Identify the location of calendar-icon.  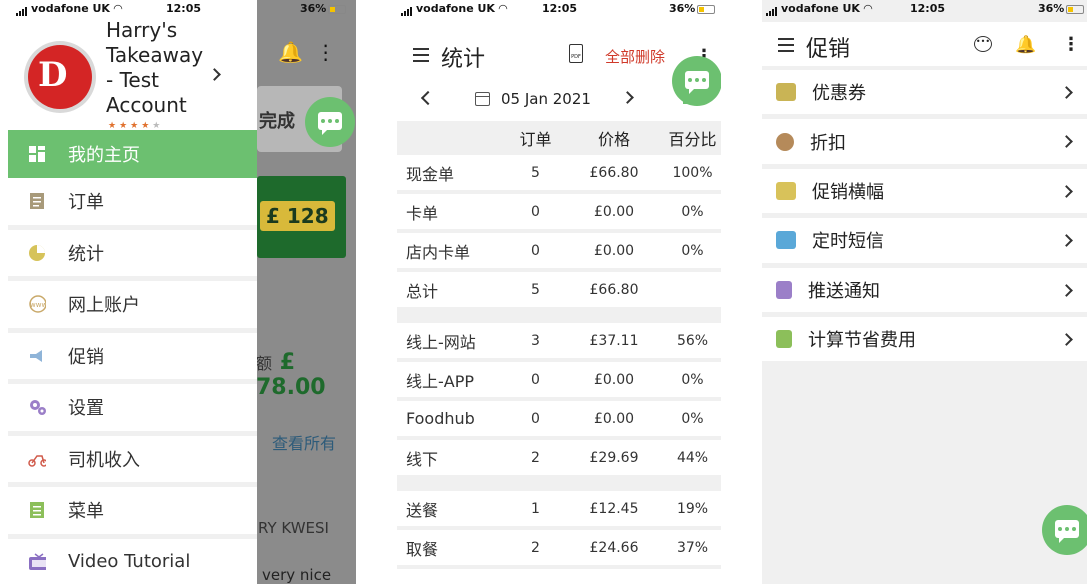
(482, 99).